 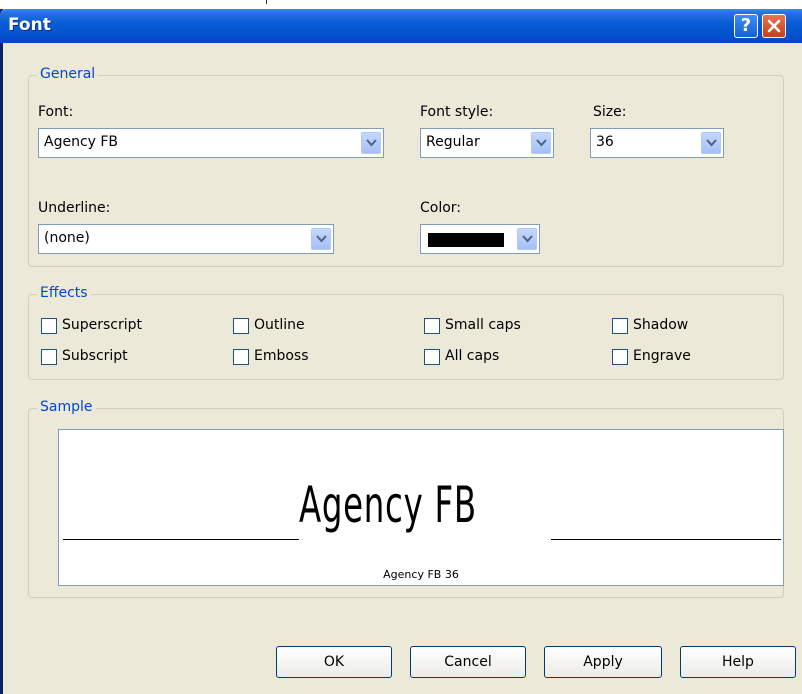 What do you see at coordinates (186, 239) in the screenshot?
I see `underline-combo: (none)` at bounding box center [186, 239].